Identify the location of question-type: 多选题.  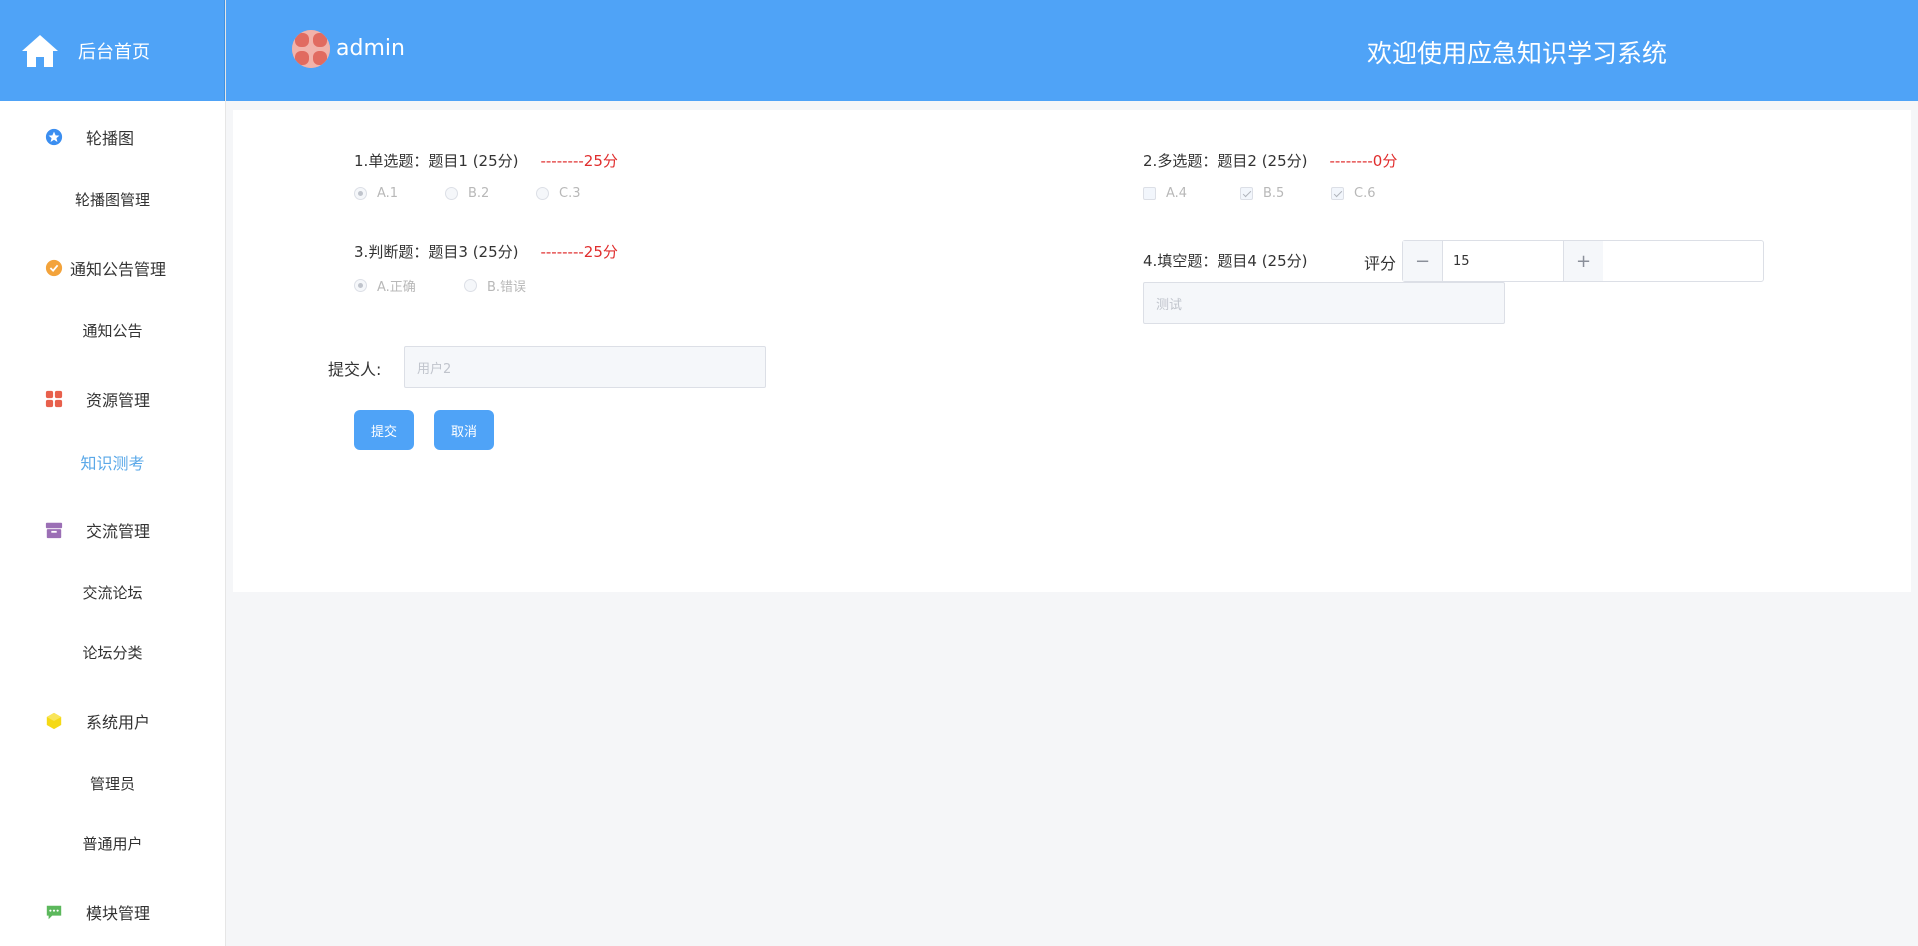
(1180, 161).